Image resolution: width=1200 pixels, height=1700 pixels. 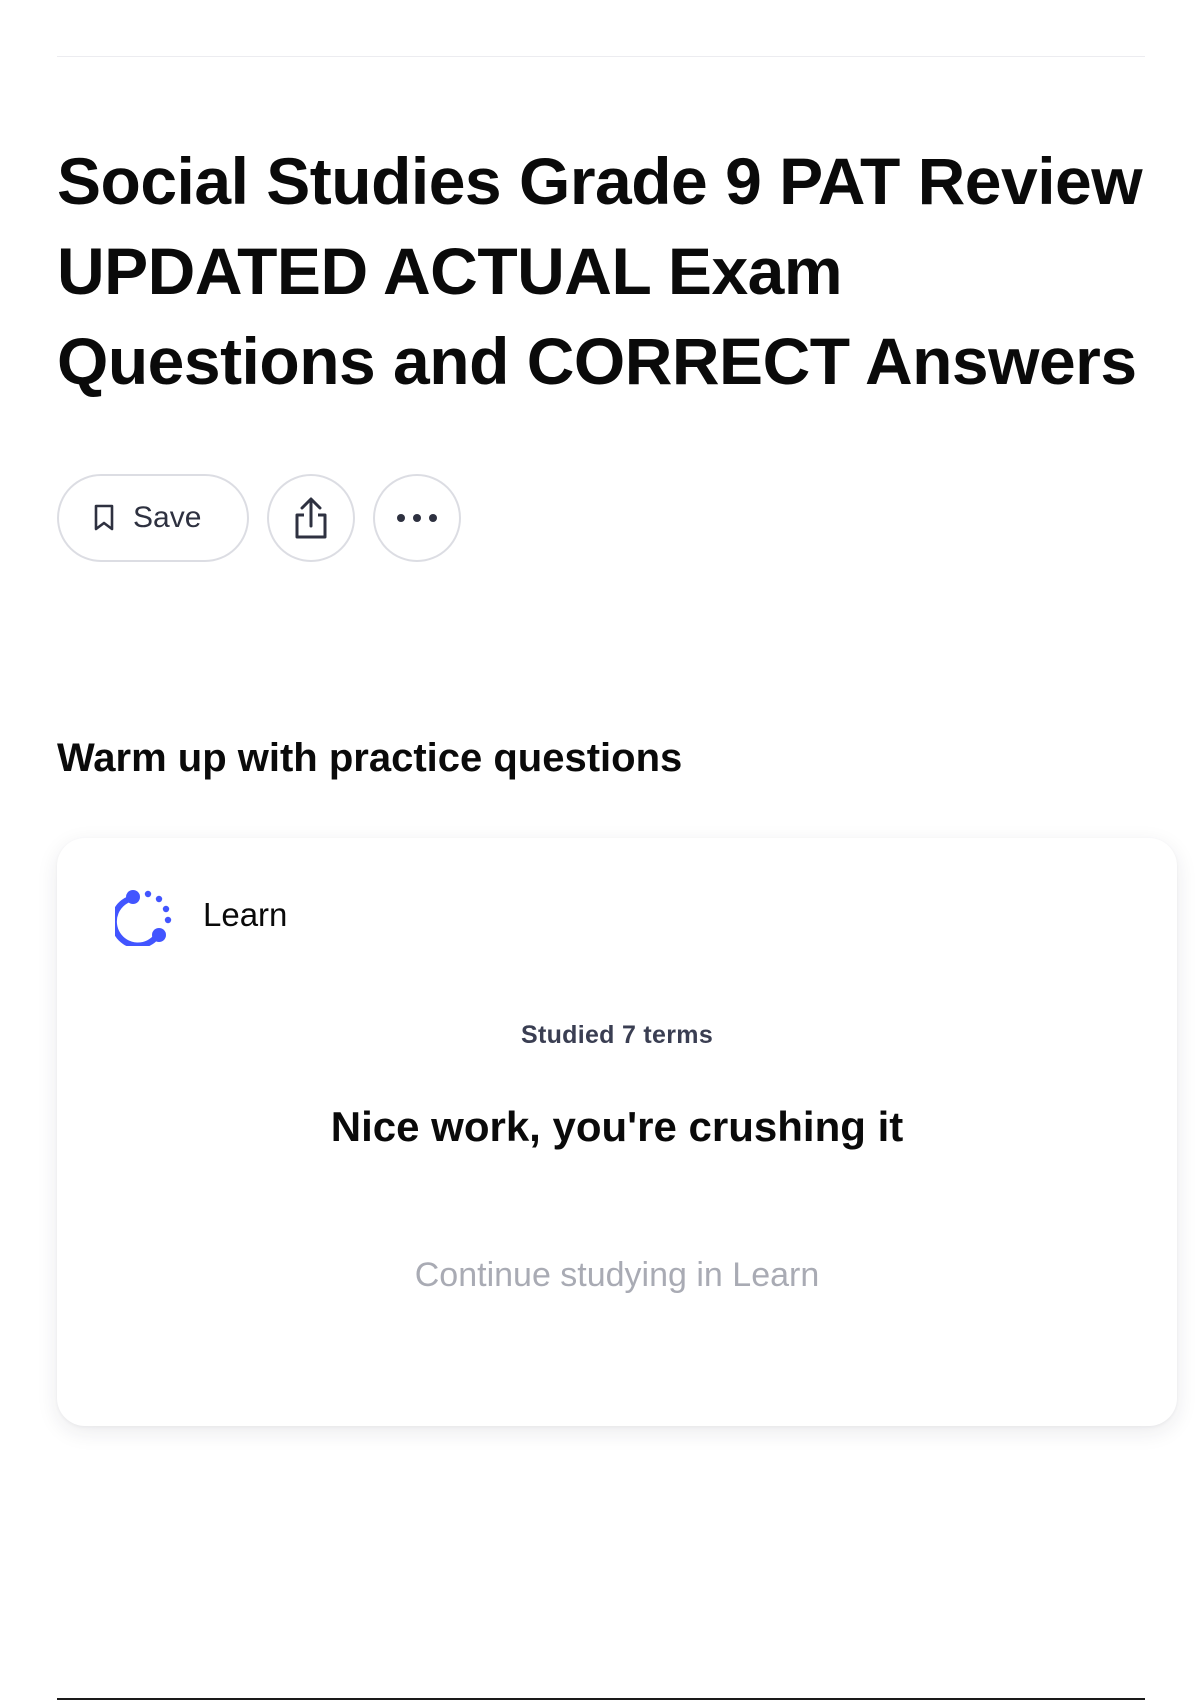 I want to click on save-button-label: Save, so click(x=167, y=517).